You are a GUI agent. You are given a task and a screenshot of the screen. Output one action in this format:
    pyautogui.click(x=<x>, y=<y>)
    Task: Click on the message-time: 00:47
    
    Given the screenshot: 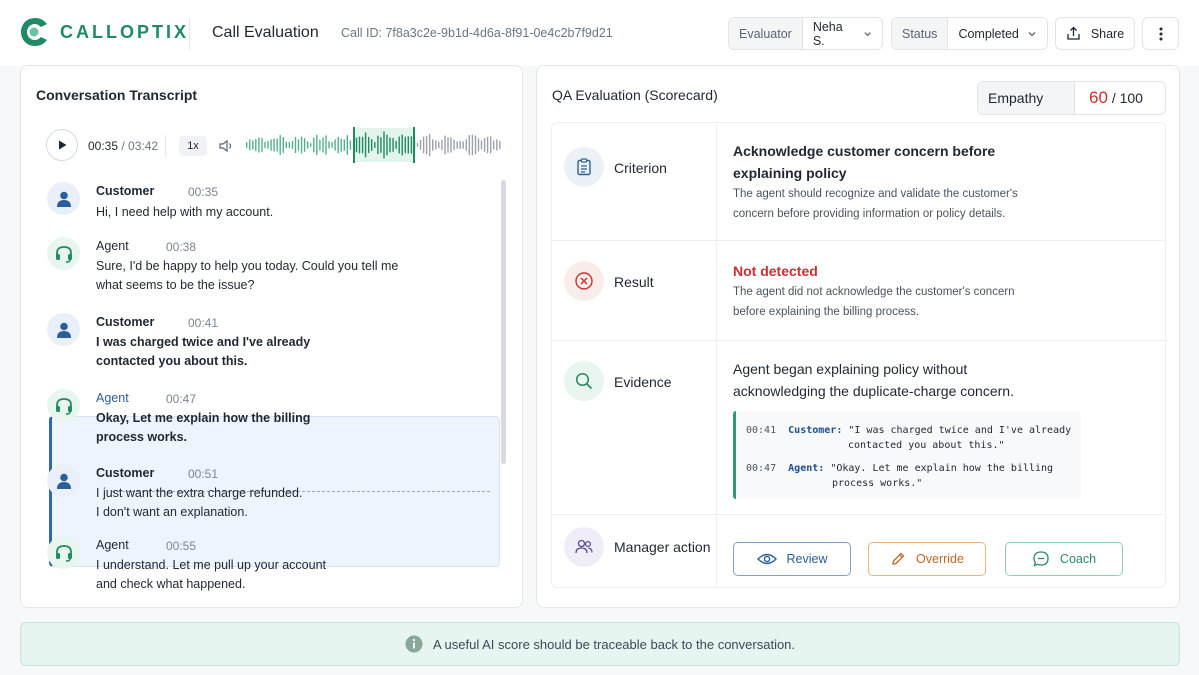 What is the action you would take?
    pyautogui.click(x=181, y=399)
    